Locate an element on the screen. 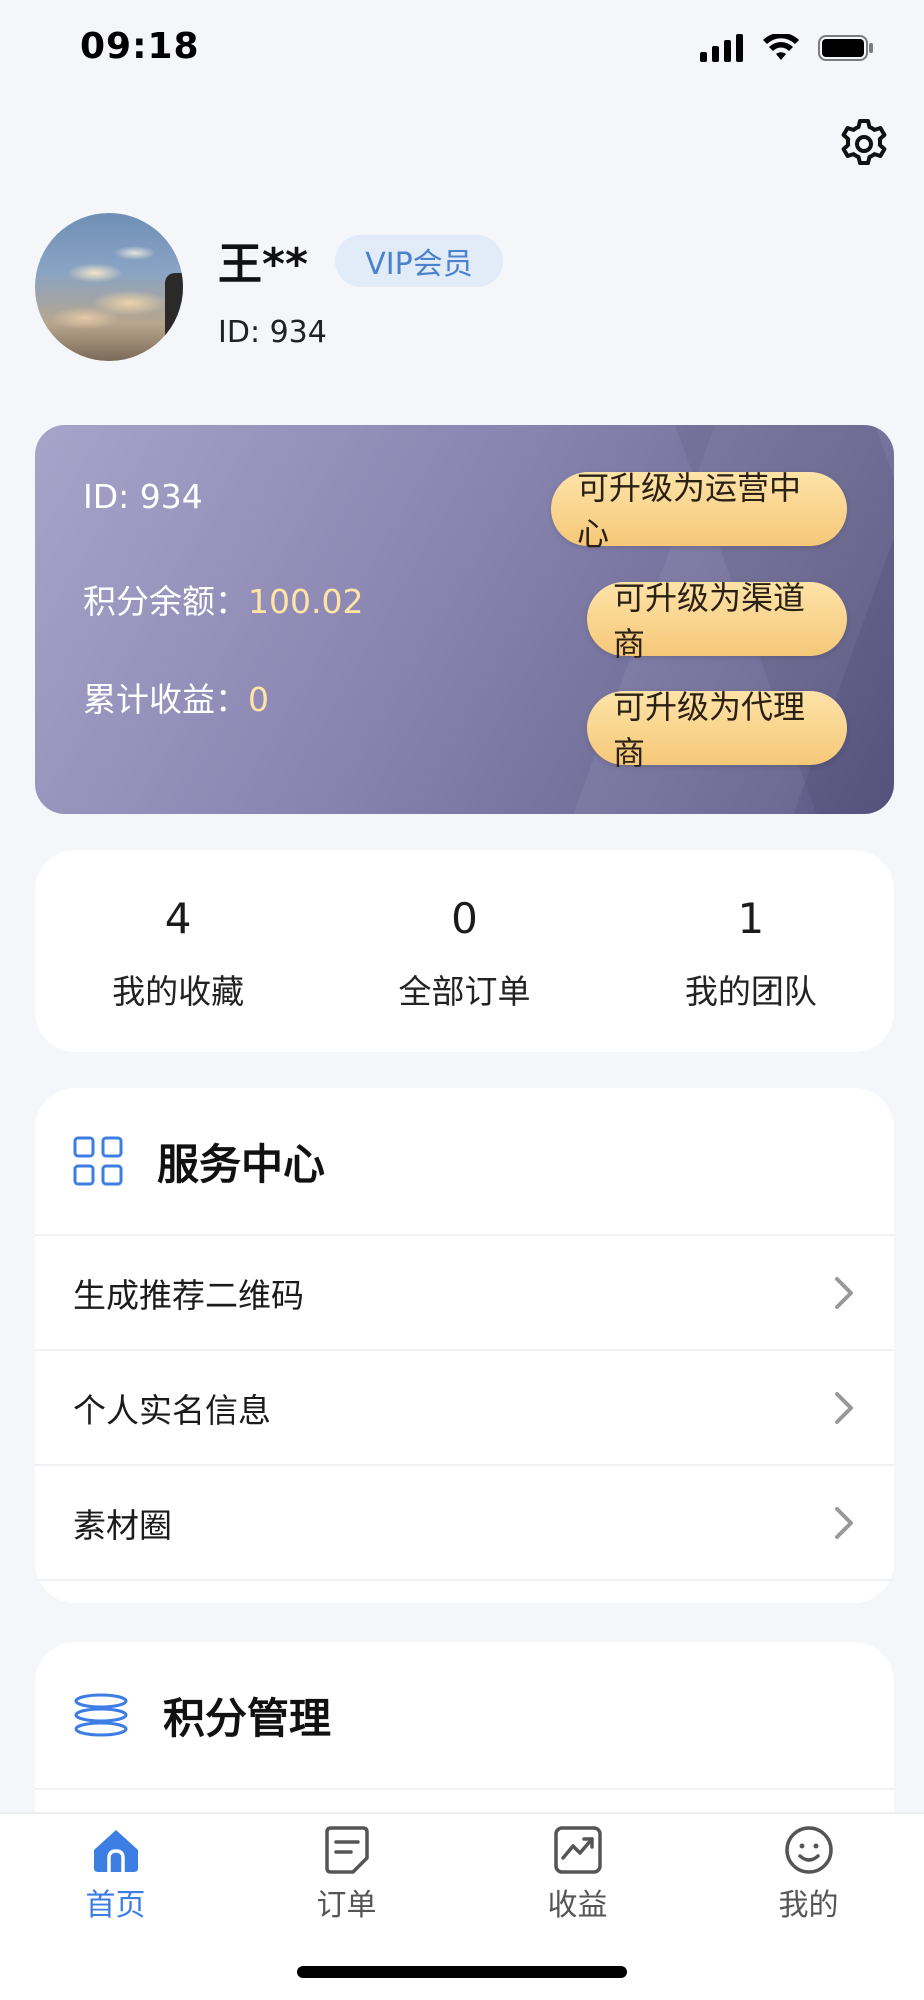 This screenshot has height=2000, width=924. nav-earnings: 收益 is located at coordinates (577, 1871).